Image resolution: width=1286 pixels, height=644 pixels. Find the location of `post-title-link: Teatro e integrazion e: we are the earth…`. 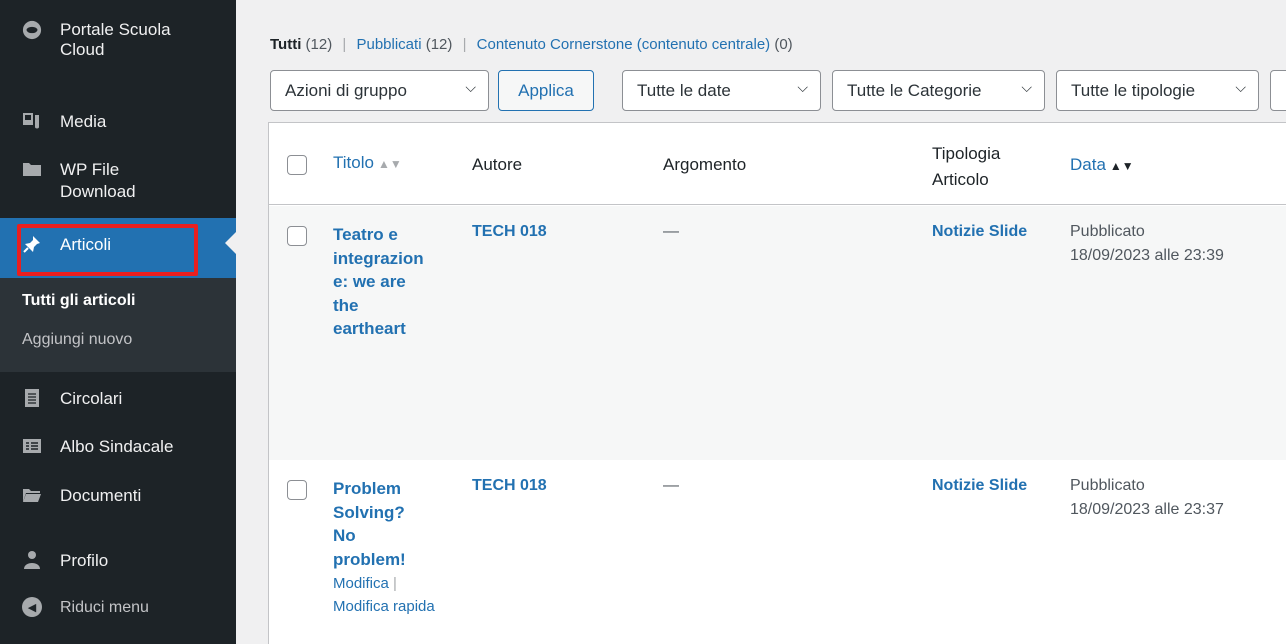

post-title-link: Teatro e integrazion e: we are the earth… is located at coordinates (378, 282).